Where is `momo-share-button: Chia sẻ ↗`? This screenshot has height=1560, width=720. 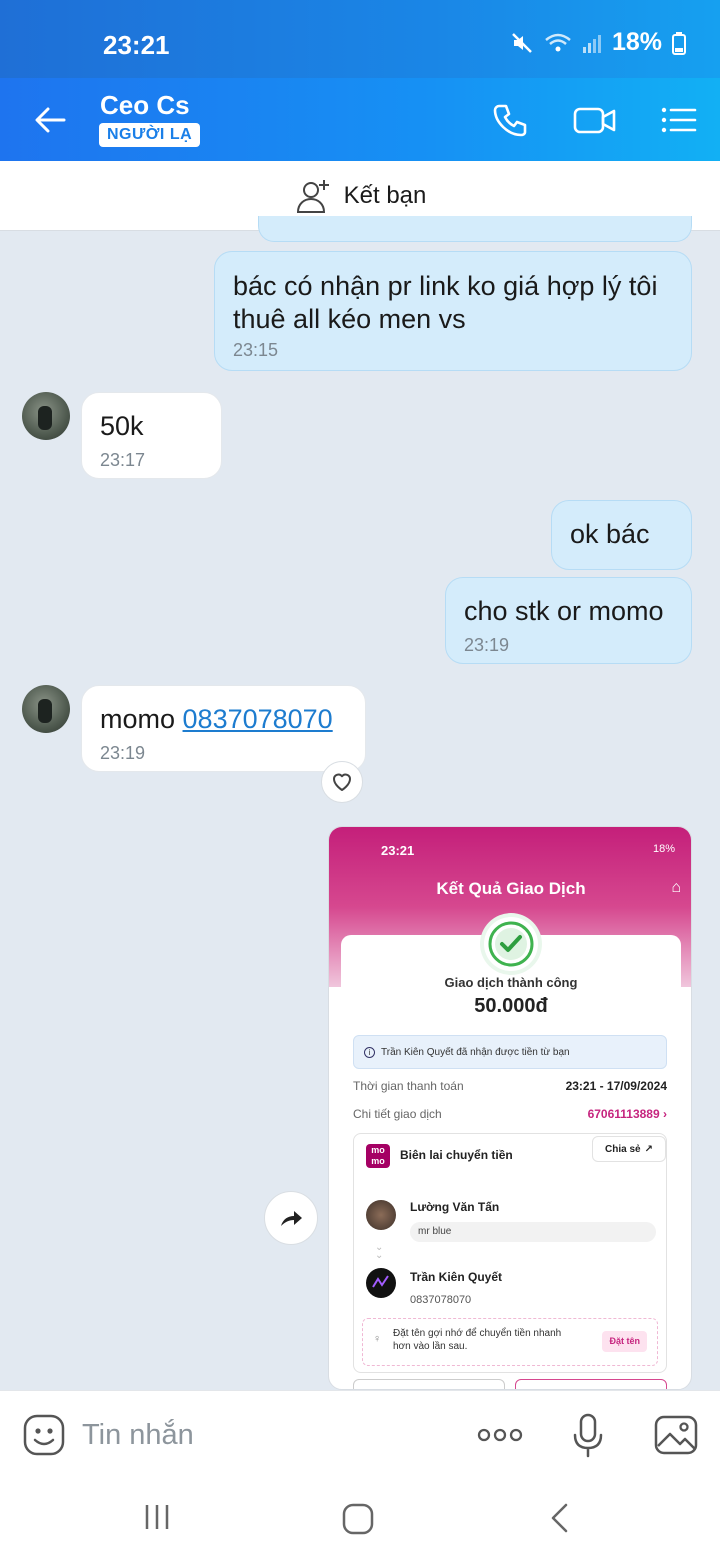 momo-share-button: Chia sẻ ↗ is located at coordinates (629, 1149).